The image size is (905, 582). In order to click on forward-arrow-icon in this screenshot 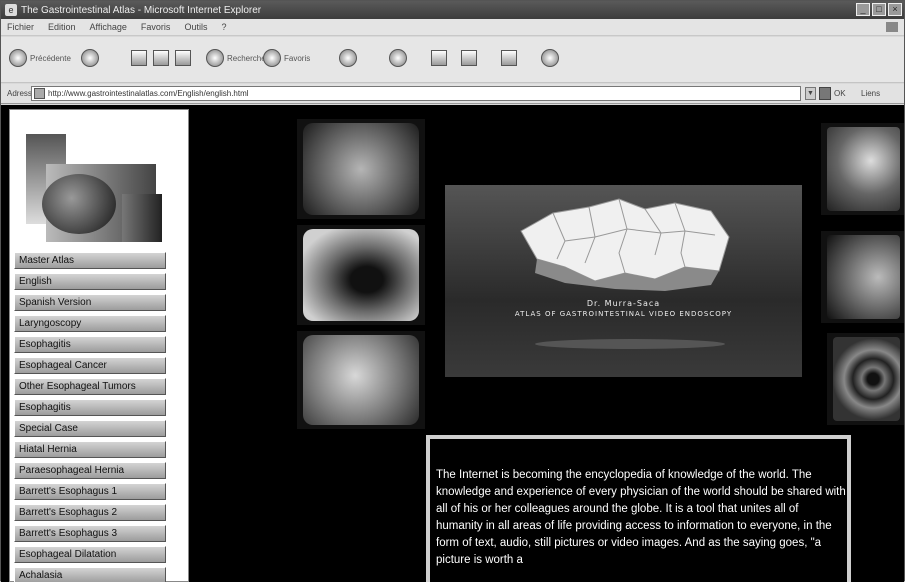, I will do `click(90, 58)`.